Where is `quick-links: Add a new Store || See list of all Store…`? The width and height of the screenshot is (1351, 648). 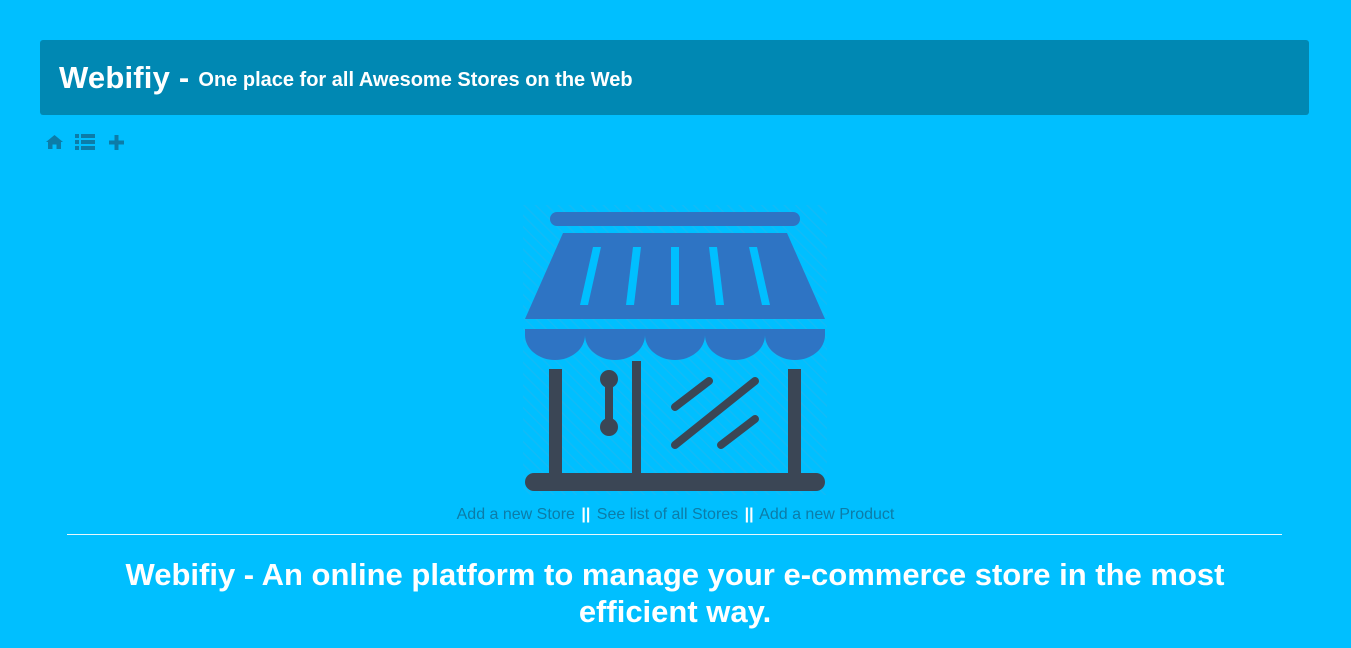 quick-links: Add a new Store || See list of all Store… is located at coordinates (675, 515).